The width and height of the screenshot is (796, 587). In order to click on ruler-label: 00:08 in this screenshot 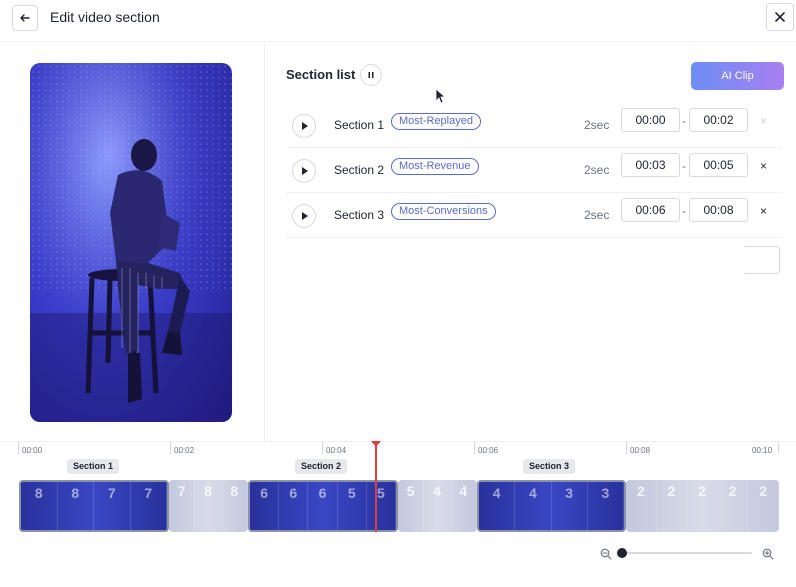, I will do `click(640, 450)`.